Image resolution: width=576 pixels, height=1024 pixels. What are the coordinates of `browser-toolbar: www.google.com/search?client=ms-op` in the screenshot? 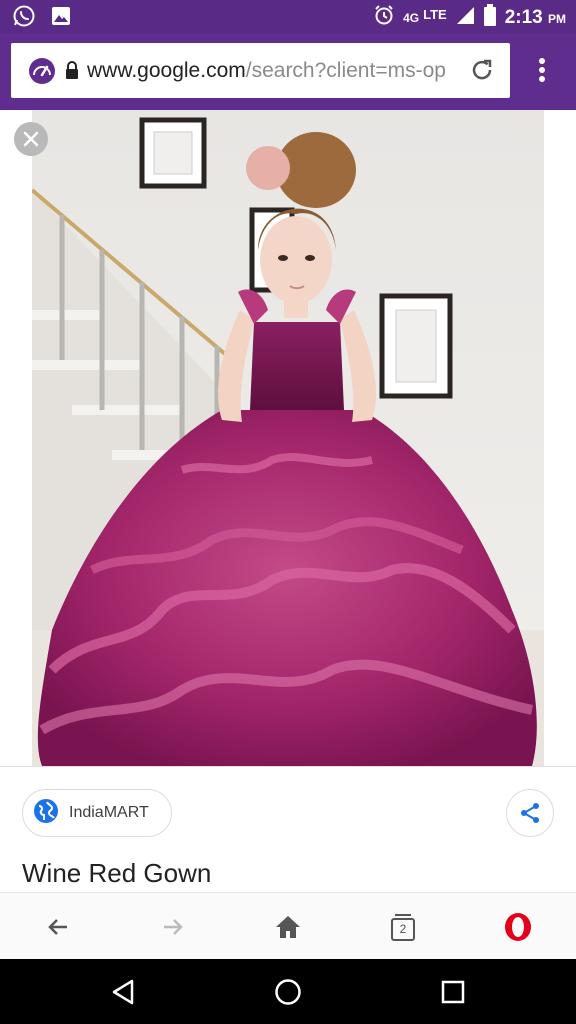 It's located at (288, 71).